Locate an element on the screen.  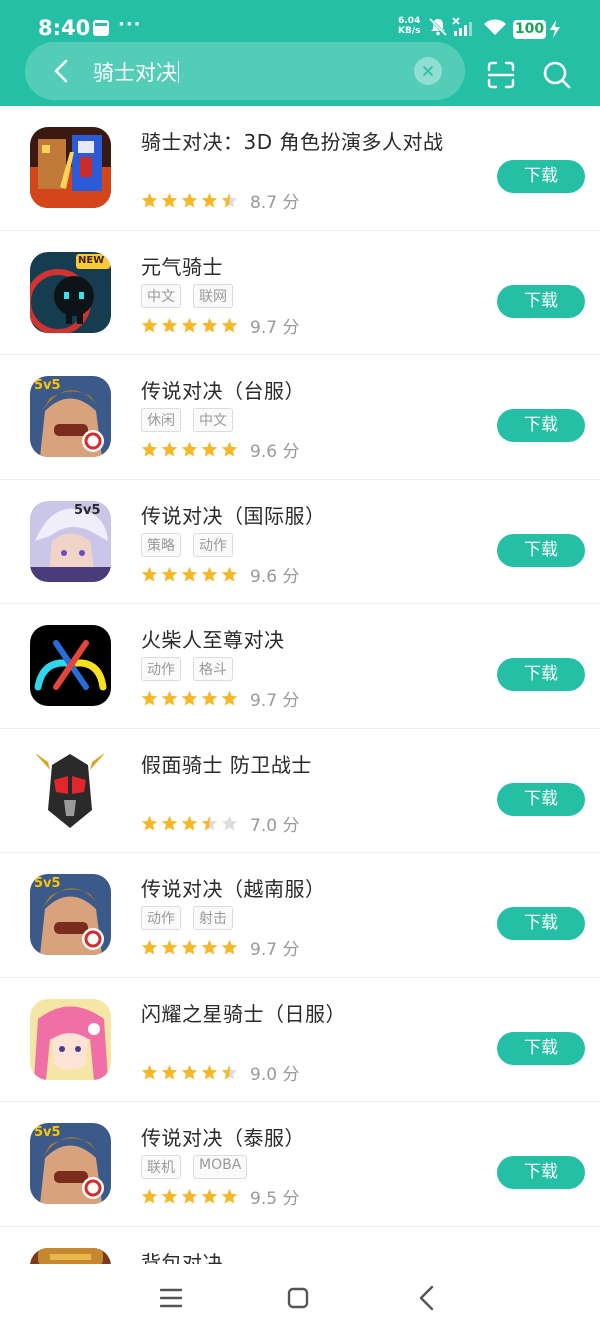
anime-girl-icon is located at coordinates (70, 1039).